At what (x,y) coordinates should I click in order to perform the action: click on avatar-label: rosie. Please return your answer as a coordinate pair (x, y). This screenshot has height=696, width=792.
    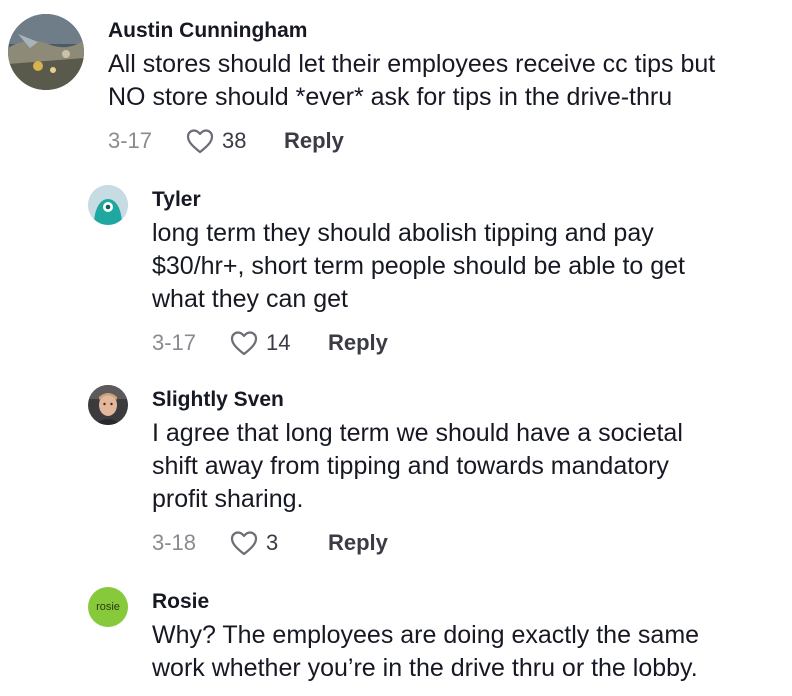
    Looking at the image, I should click on (108, 607).